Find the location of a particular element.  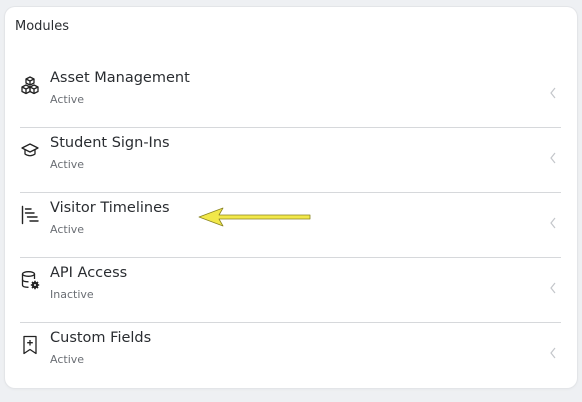

module-name: Custom Fields is located at coordinates (101, 338).